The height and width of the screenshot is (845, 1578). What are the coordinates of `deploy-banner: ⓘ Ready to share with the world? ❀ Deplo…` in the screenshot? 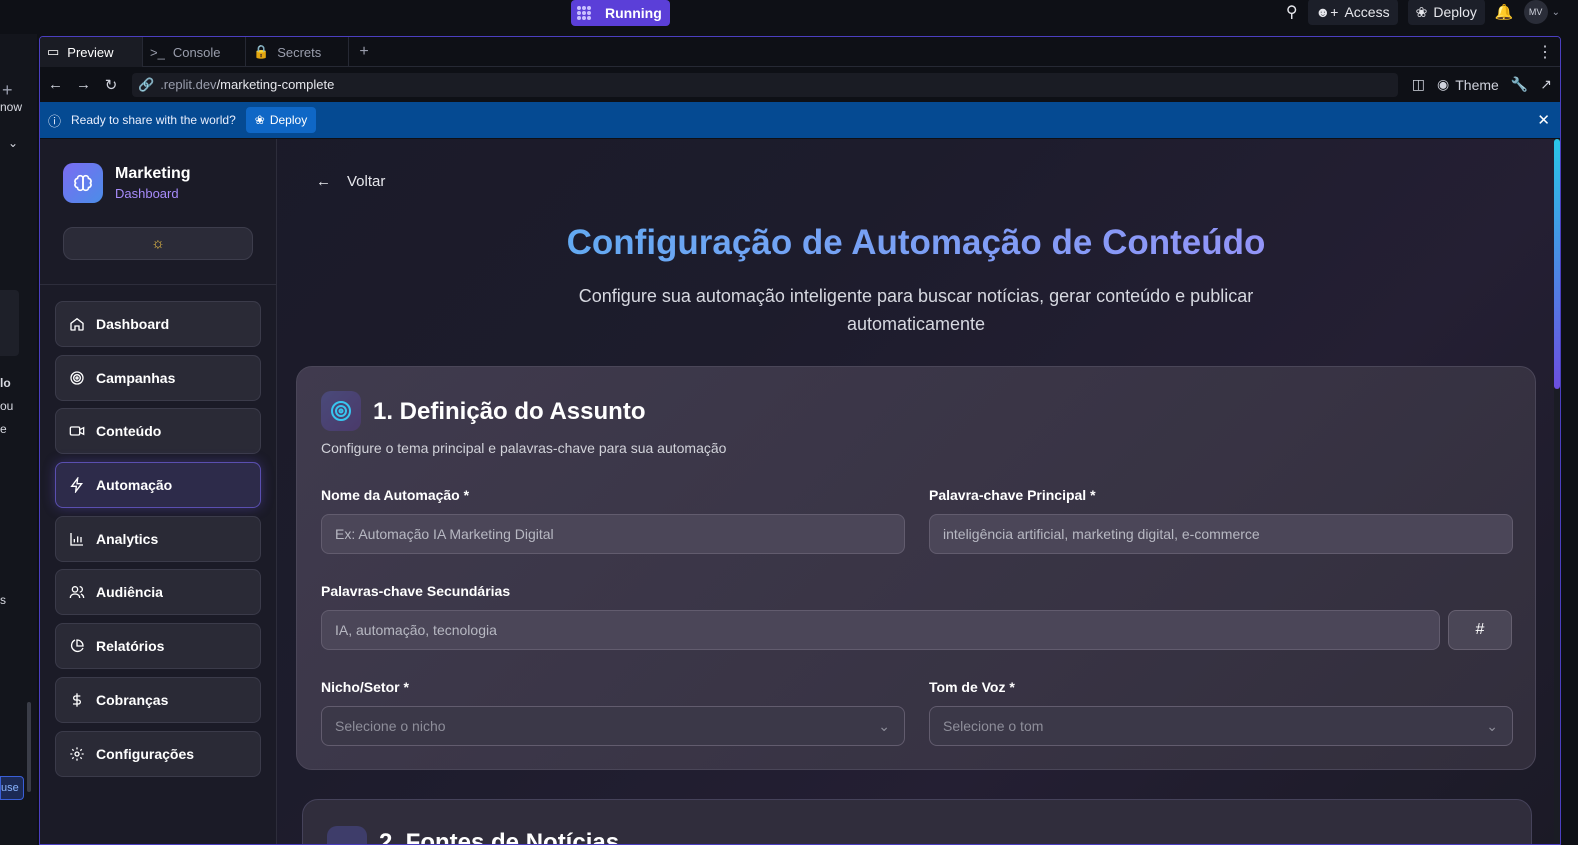 It's located at (800, 120).